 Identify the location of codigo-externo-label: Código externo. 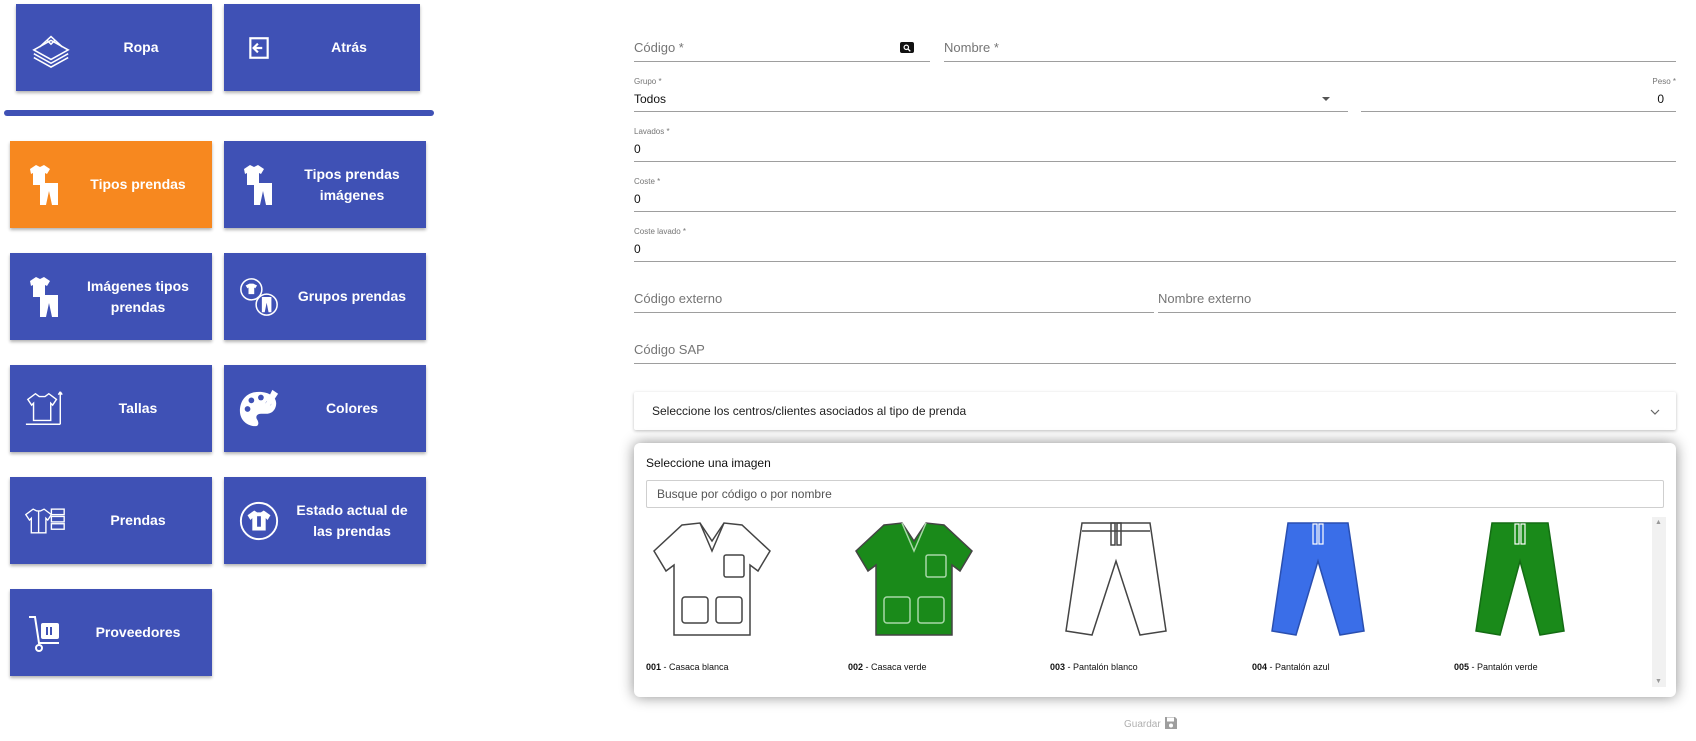
(678, 298).